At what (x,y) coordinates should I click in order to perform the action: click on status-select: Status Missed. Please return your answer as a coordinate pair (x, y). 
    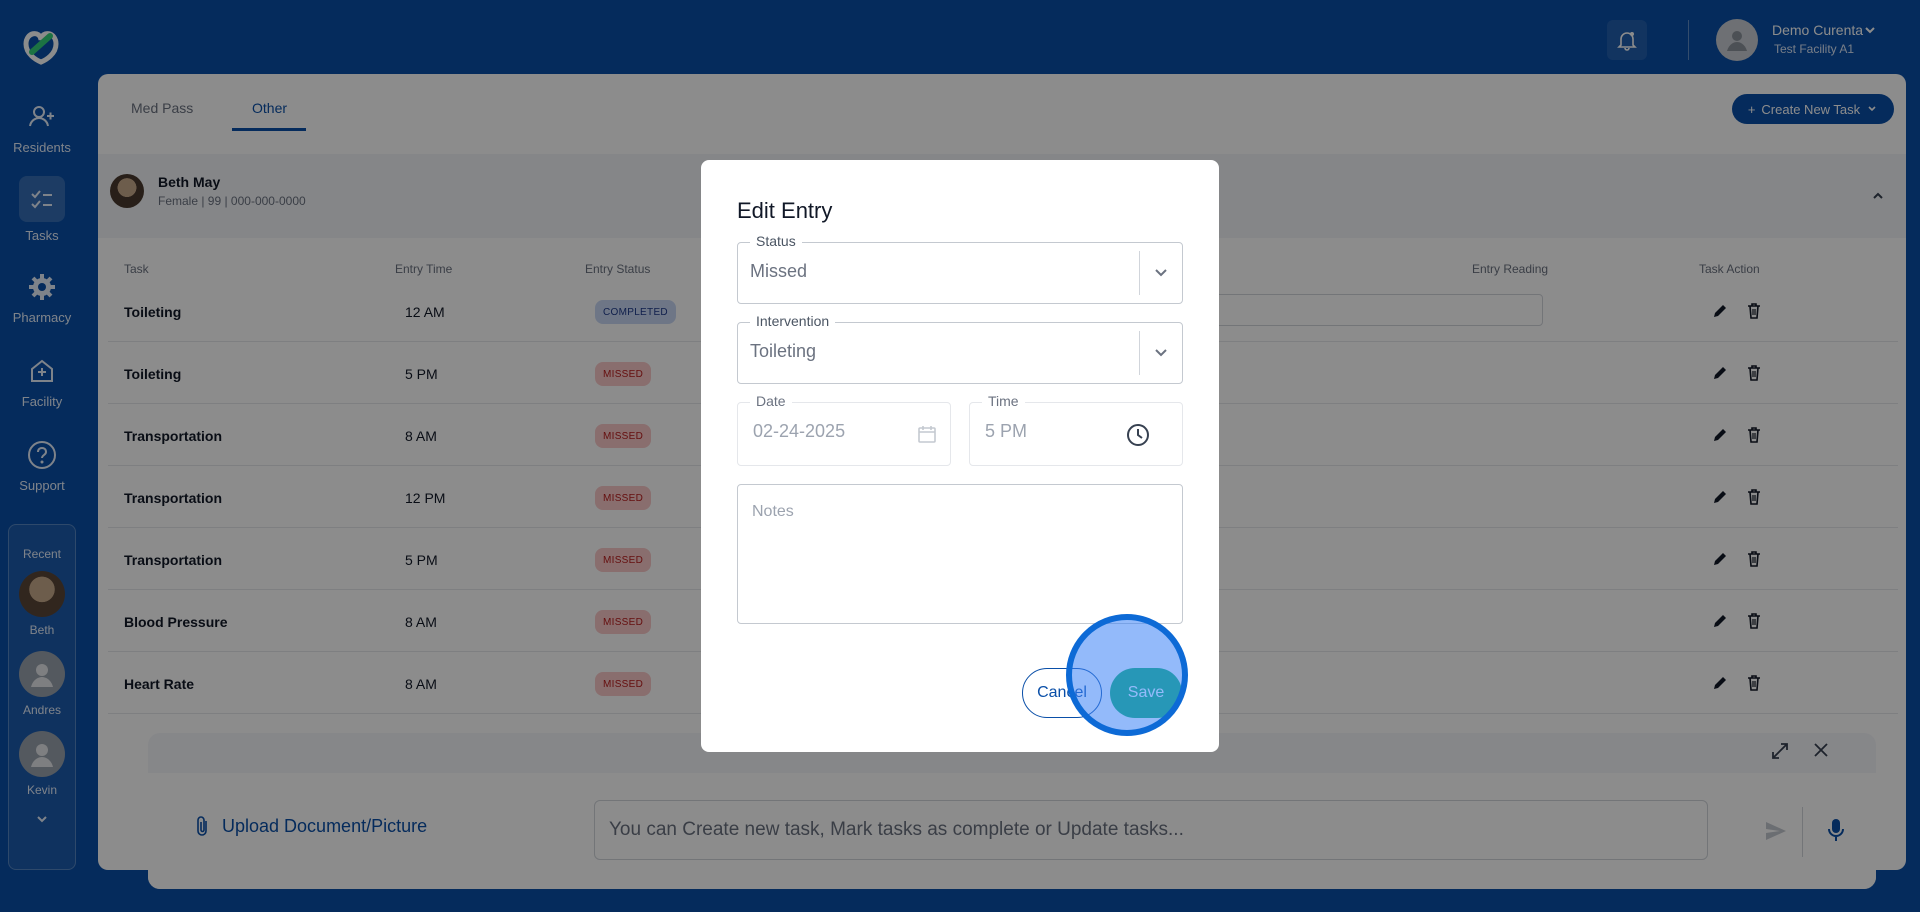
    Looking at the image, I should click on (960, 268).